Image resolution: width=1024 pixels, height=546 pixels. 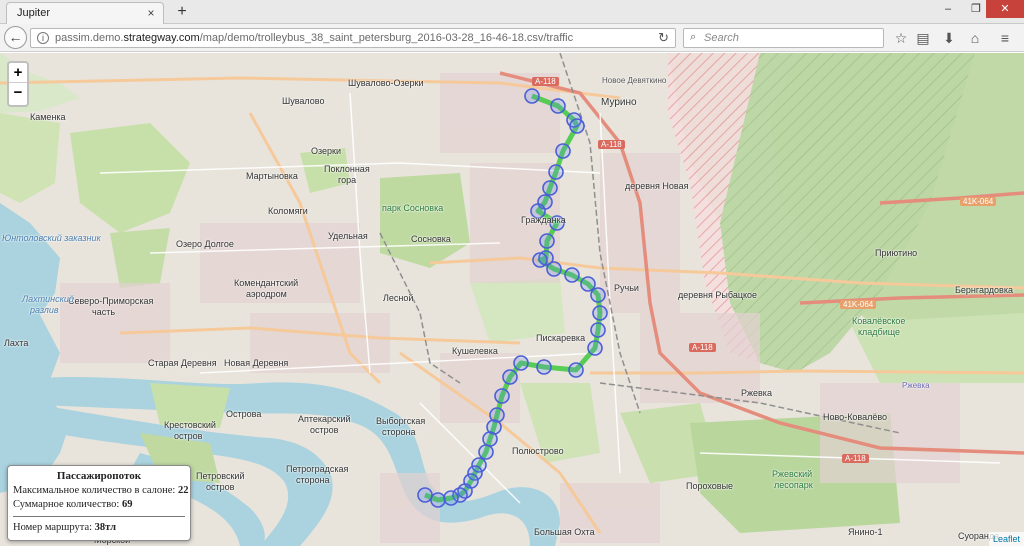 What do you see at coordinates (386, 83) in the screenshot?
I see `map-label: Шувалово-Озерки` at bounding box center [386, 83].